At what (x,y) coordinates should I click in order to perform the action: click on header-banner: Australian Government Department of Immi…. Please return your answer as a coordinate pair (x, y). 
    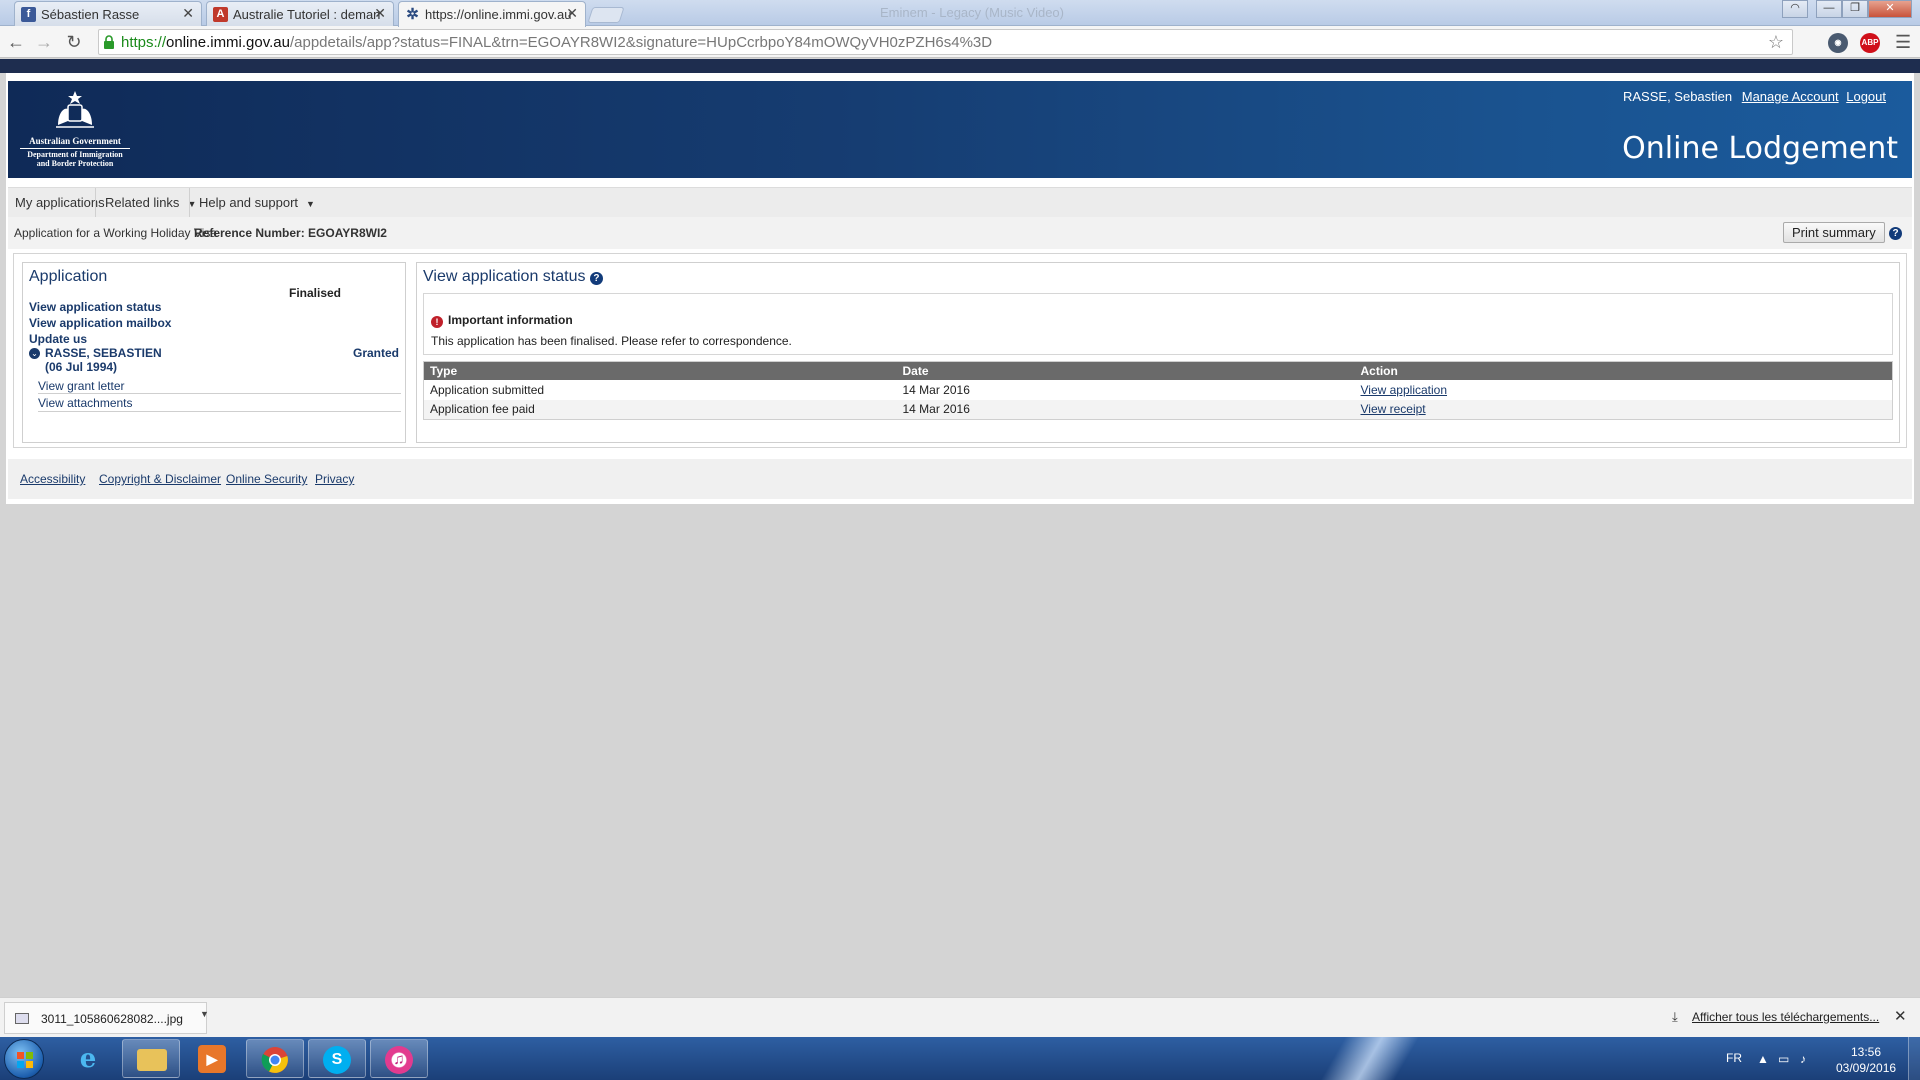
    Looking at the image, I should click on (960, 129).